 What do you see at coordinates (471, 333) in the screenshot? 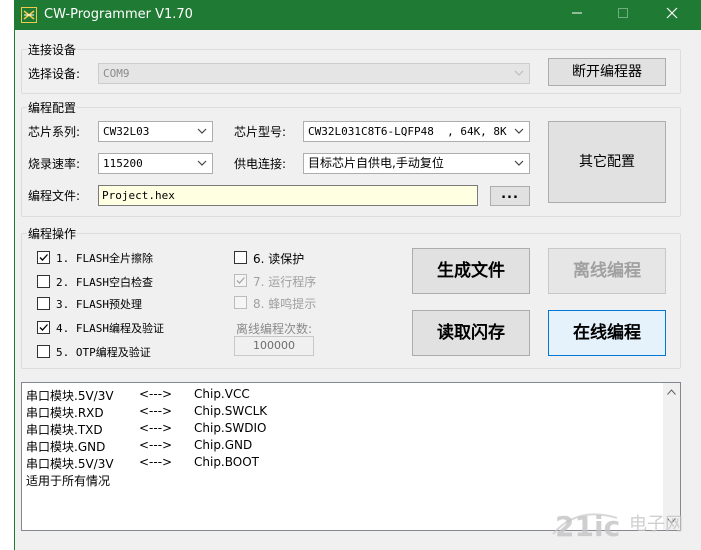
I see `read-flash-button: 读取闪存` at bounding box center [471, 333].